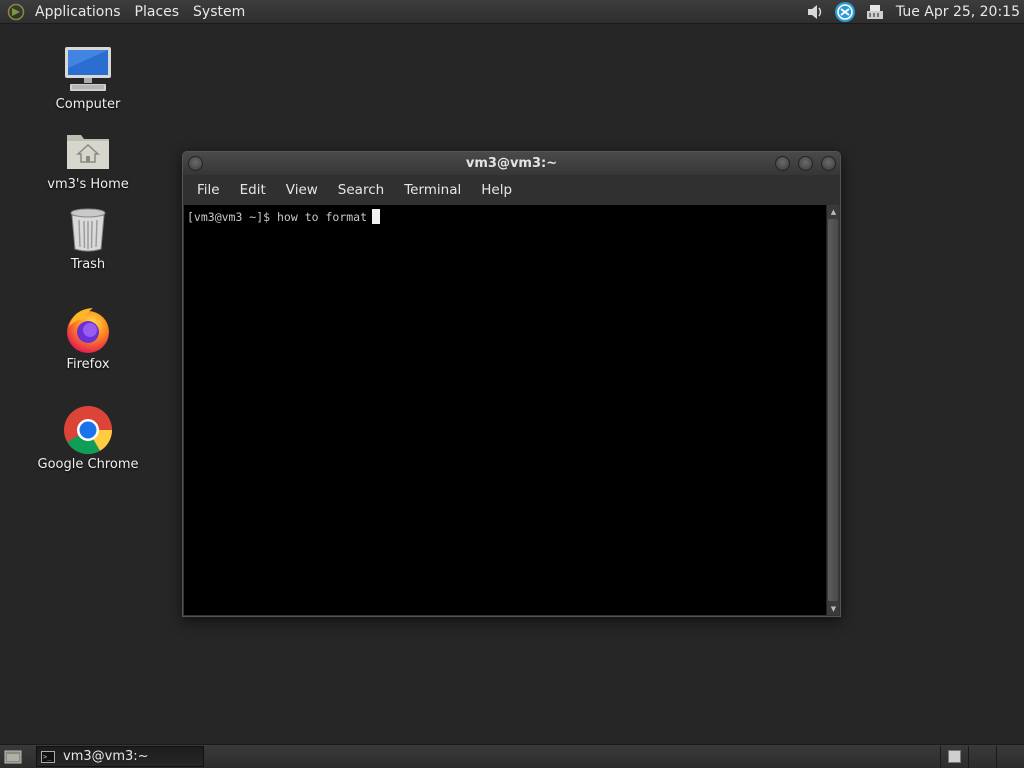  What do you see at coordinates (88, 184) in the screenshot?
I see `desktop-icon-label: vm3's Home` at bounding box center [88, 184].